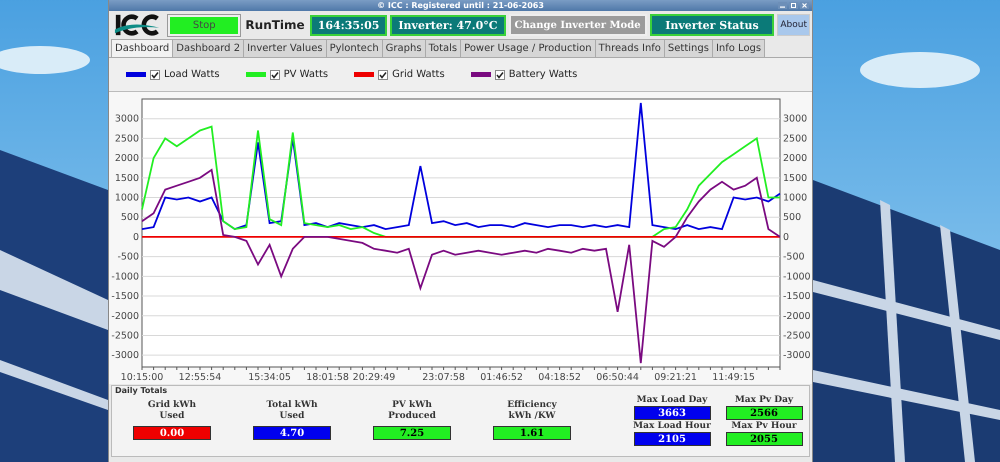 Image resolution: width=1000 pixels, height=462 pixels. Describe the element at coordinates (192, 74) in the screenshot. I see `legend-label: Load Watts` at that location.